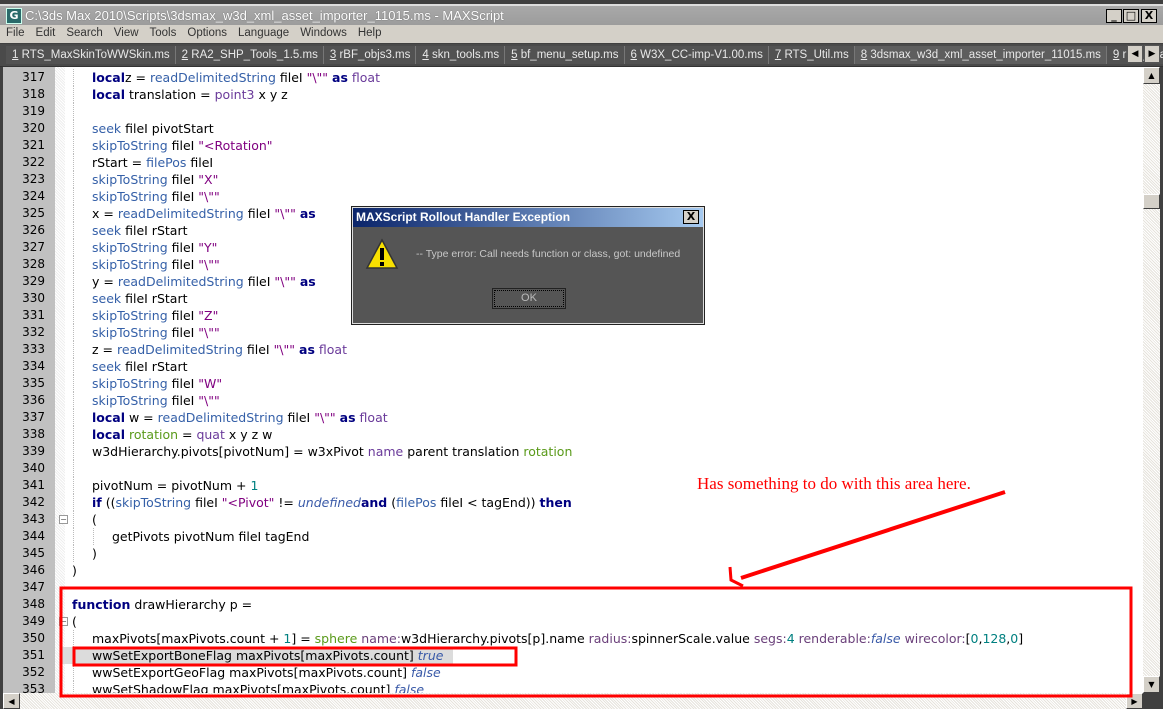 This screenshot has height=709, width=1163. I want to click on line-number: 324, so click(33, 196).